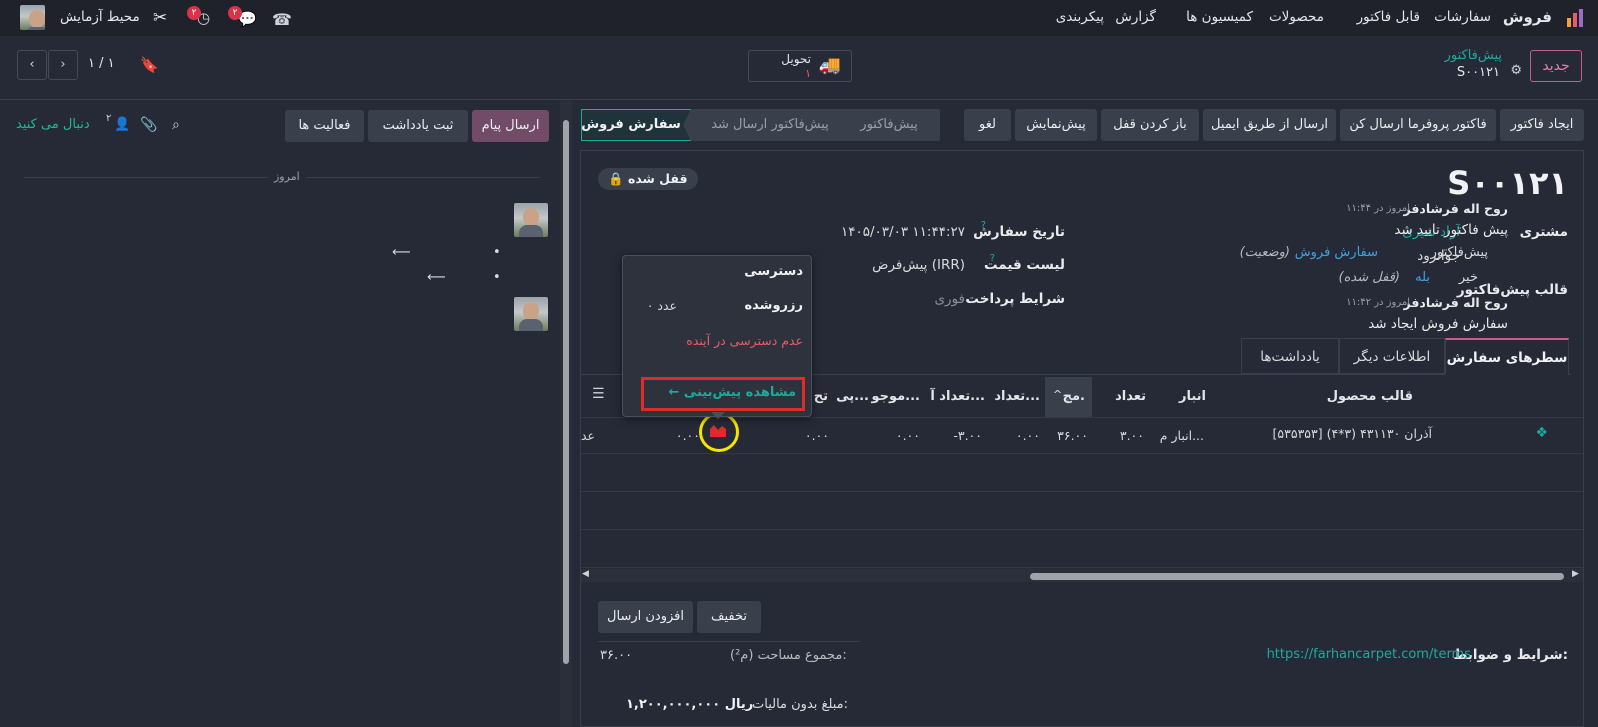 This screenshot has height=727, width=1598. Describe the element at coordinates (729, 617) in the screenshot. I see `discount-button: تخفیف` at that location.